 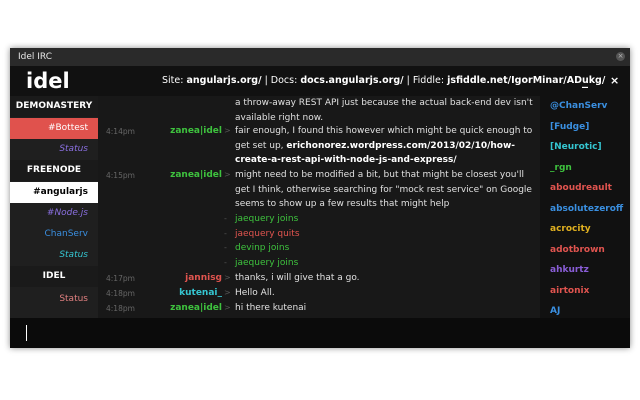 I want to click on user-list-item: airtonix, so click(x=569, y=291).